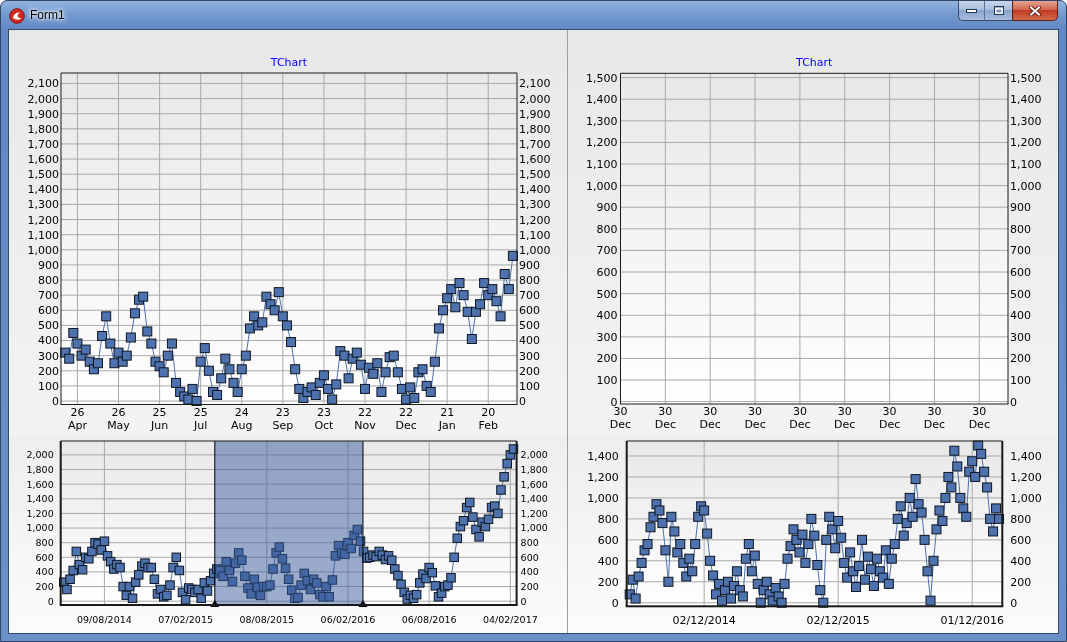 Image resolution: width=1067 pixels, height=642 pixels. I want to click on x-axis-label: 26 May, so click(118, 418).